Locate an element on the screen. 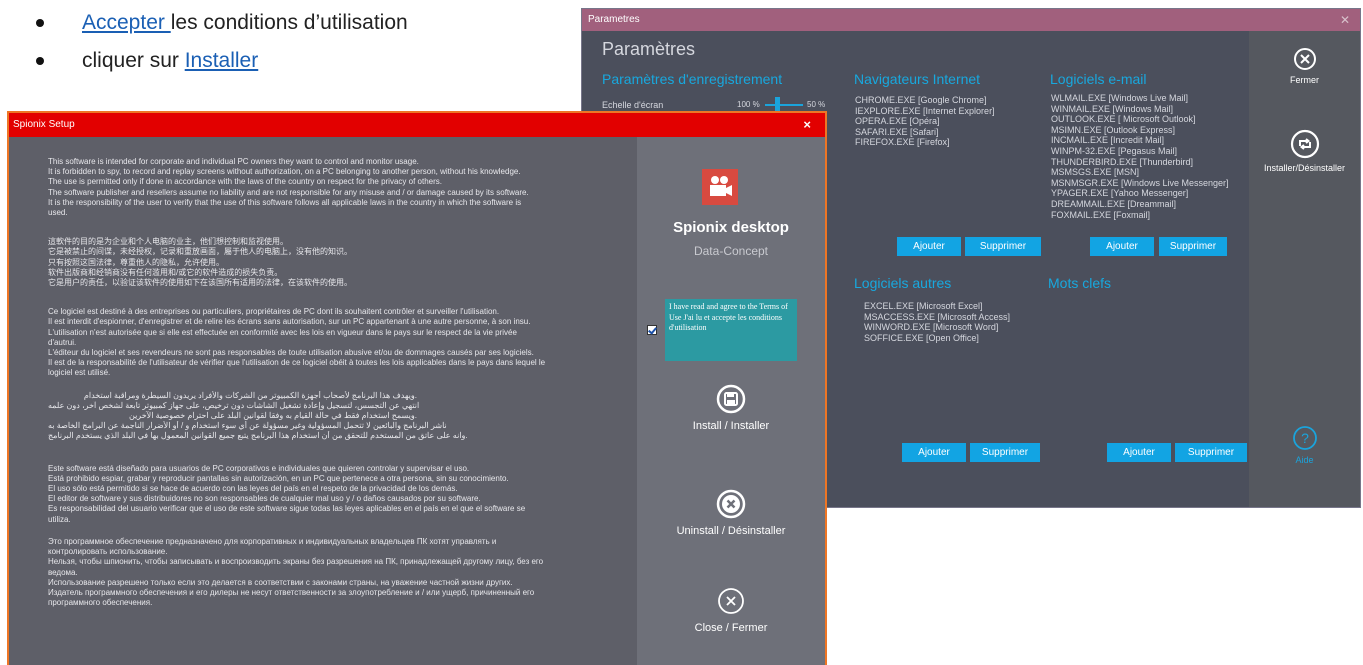 Image resolution: width=1363 pixels, height=665 pixels. list-item: MSACCESS.EXE [Microsoft Access] is located at coordinates (937, 316).